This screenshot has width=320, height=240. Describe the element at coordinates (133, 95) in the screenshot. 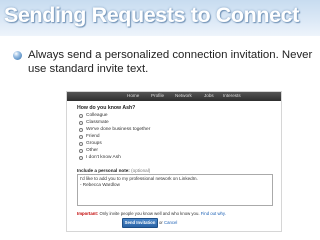

I see `nav-home: Home` at that location.